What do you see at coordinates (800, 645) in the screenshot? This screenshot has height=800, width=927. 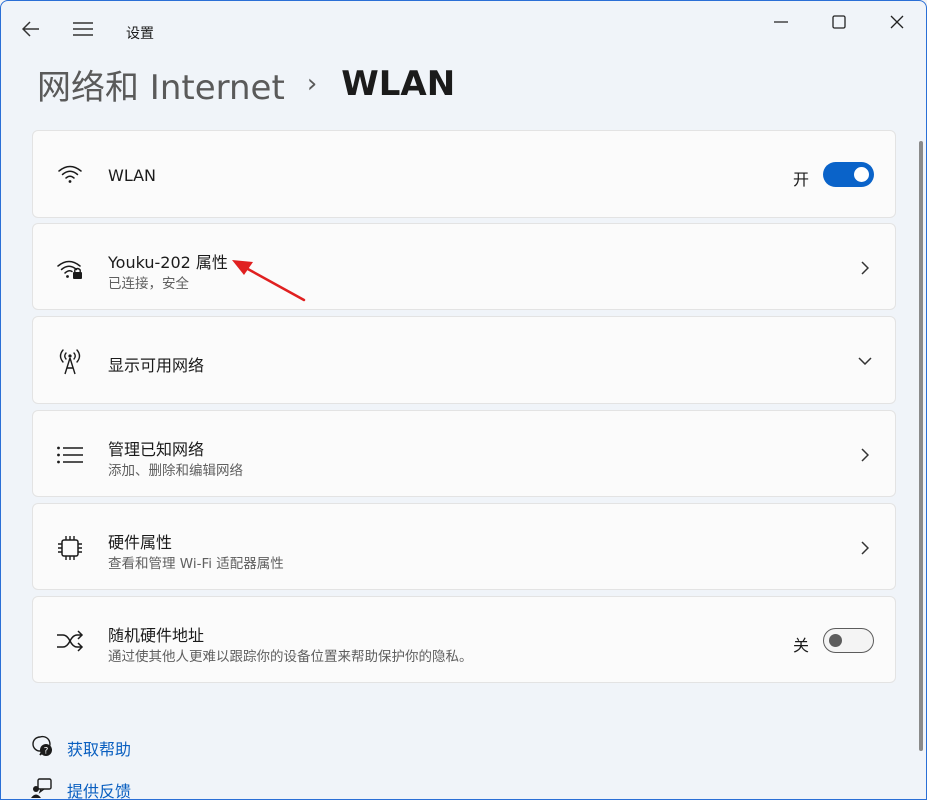 I see `toggle-state-label: 关` at bounding box center [800, 645].